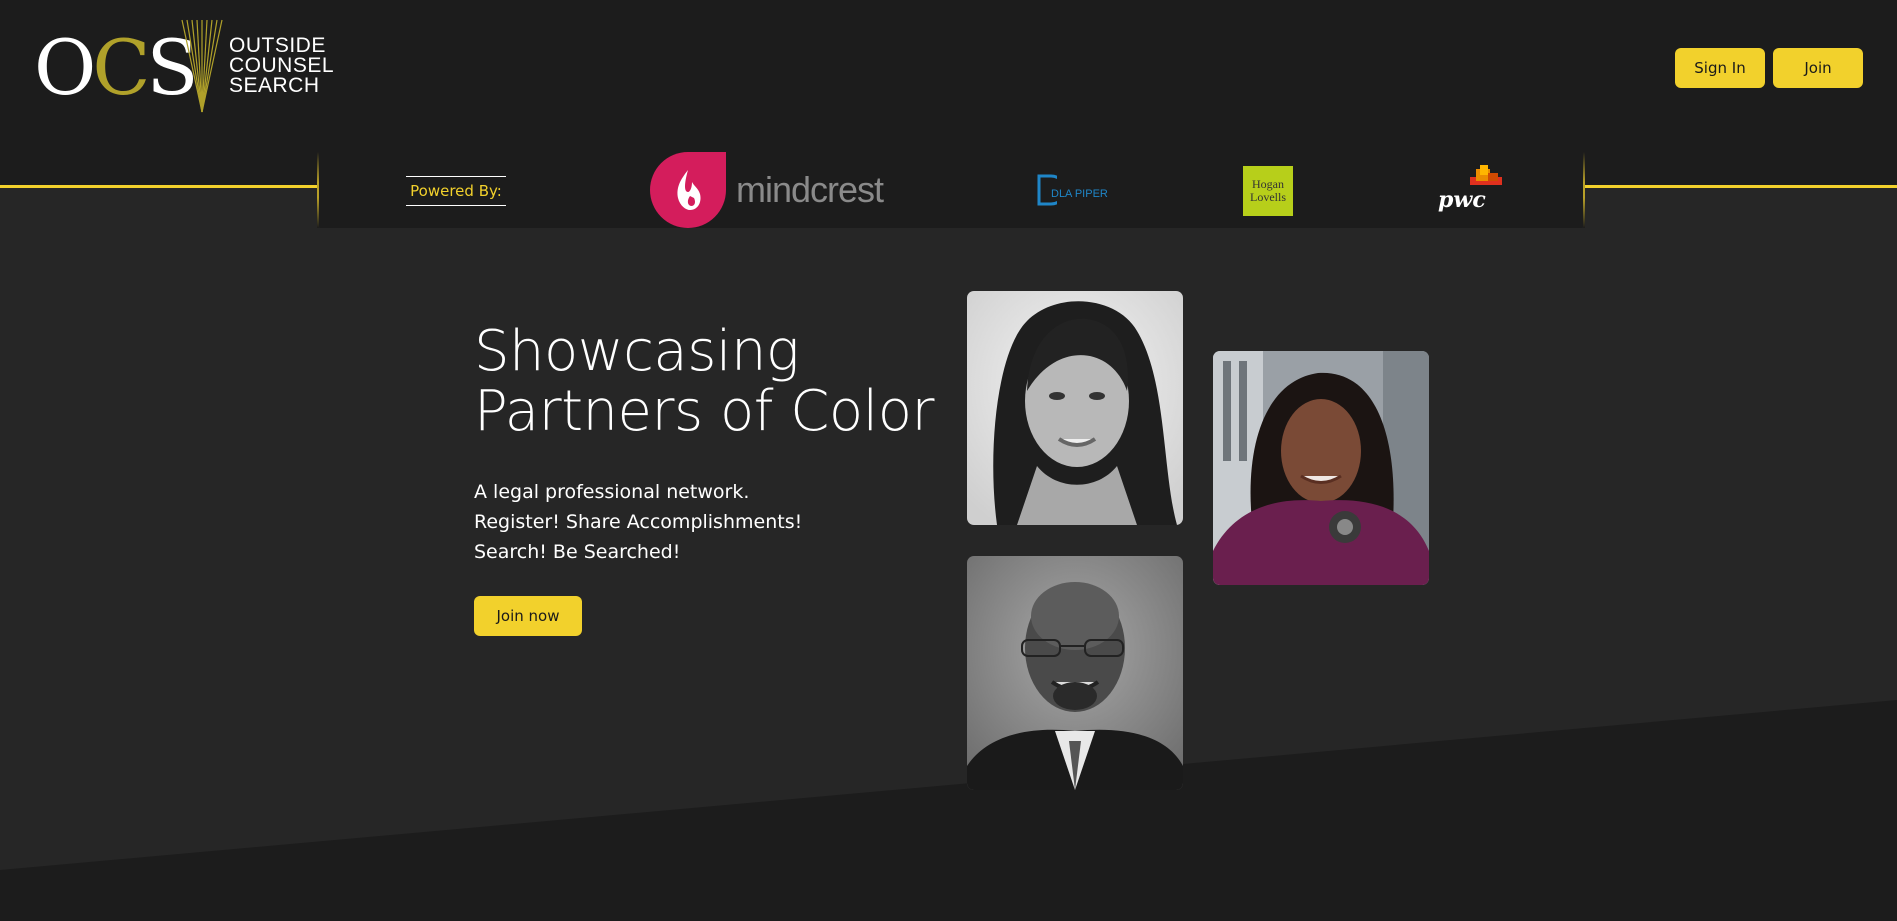 The height and width of the screenshot is (921, 1897). Describe the element at coordinates (1740, 186) in the screenshot. I see `divider-line-right` at that location.